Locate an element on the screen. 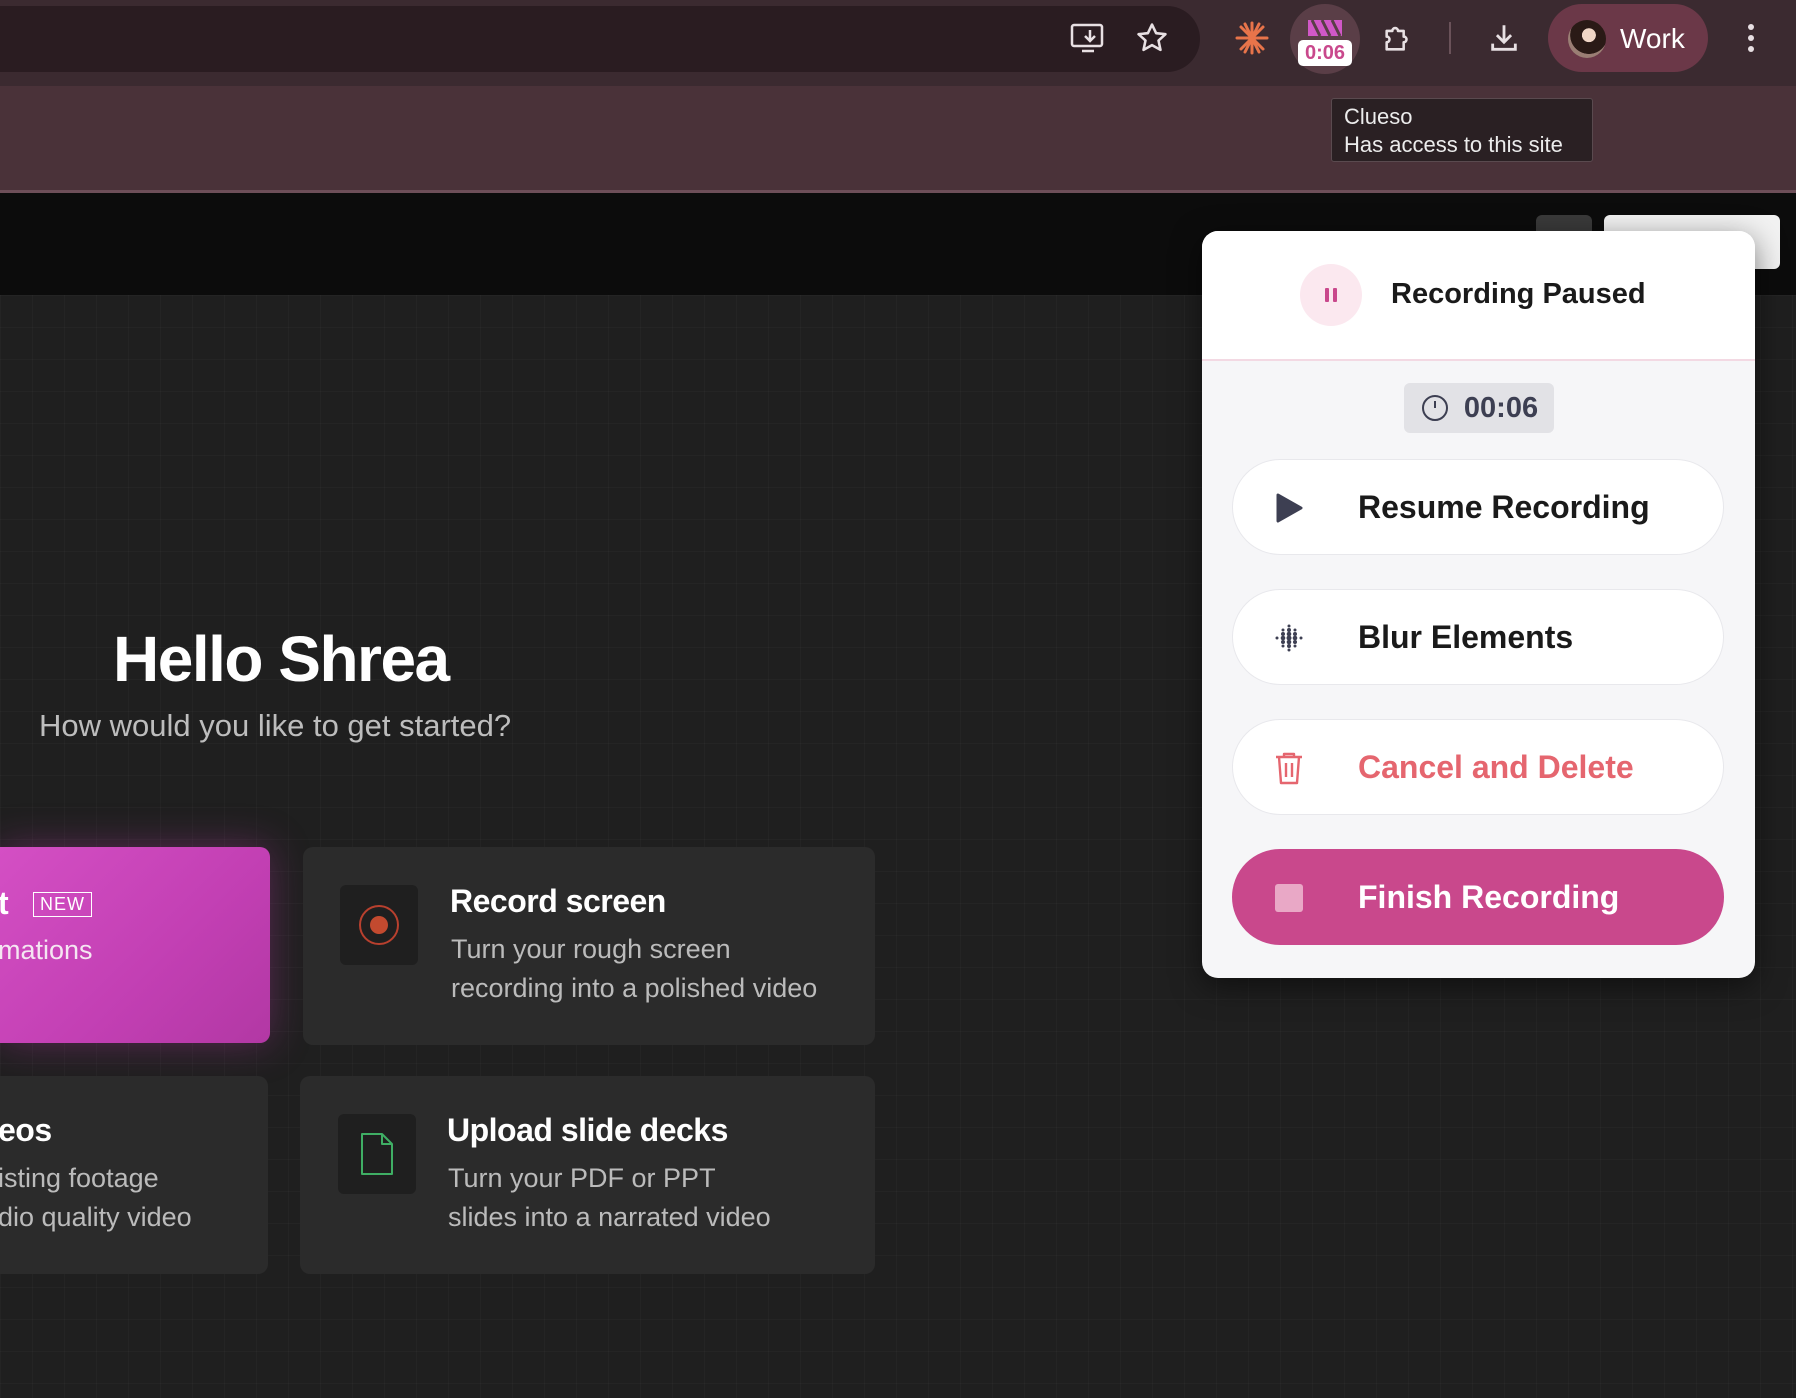  record-icon is located at coordinates (379, 925).